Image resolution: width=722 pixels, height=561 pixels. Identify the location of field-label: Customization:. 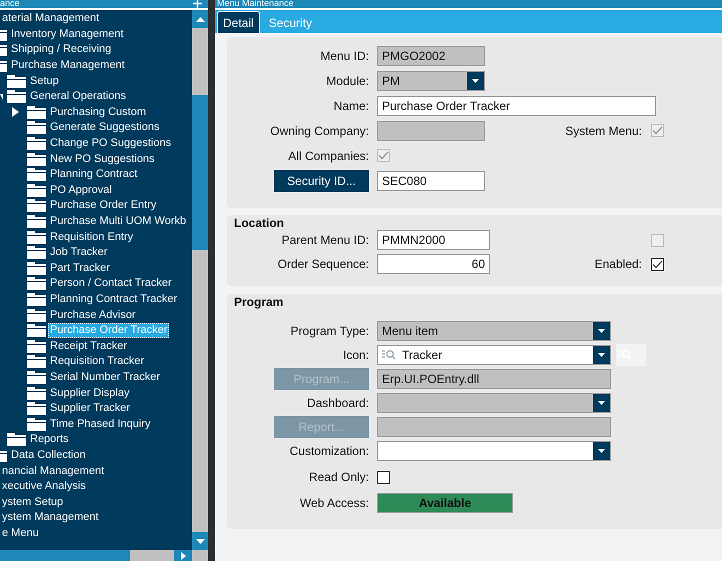
(329, 451).